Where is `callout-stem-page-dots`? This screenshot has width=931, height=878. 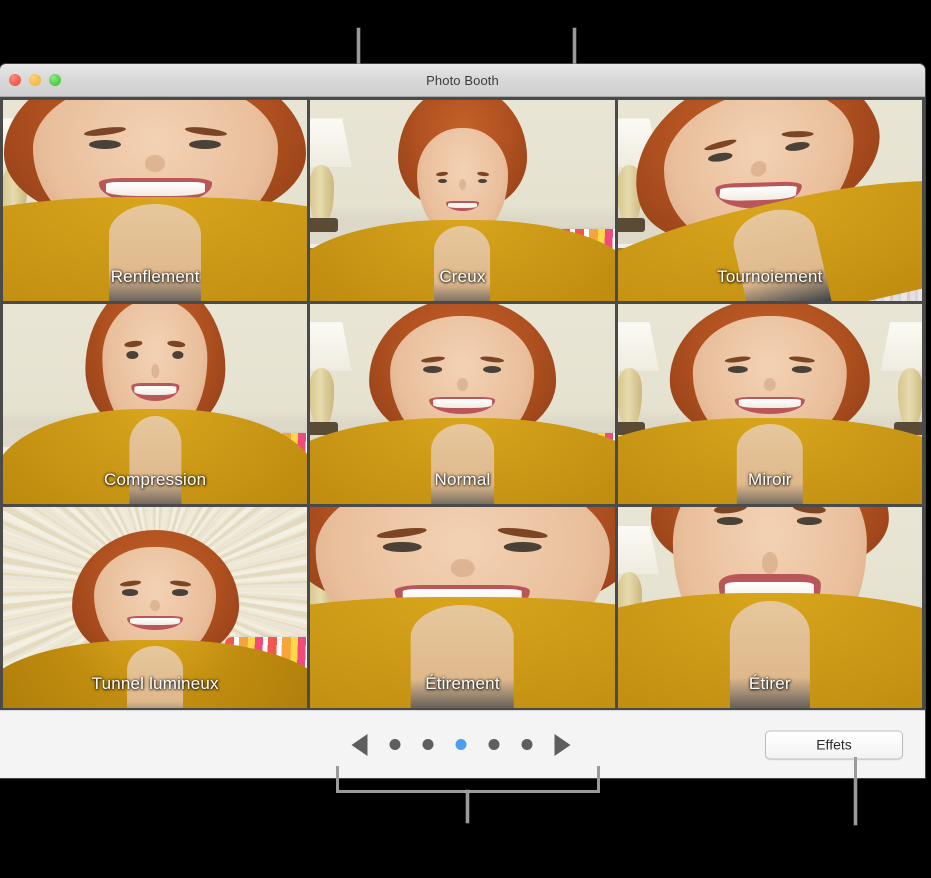
callout-stem-page-dots is located at coordinates (467, 806).